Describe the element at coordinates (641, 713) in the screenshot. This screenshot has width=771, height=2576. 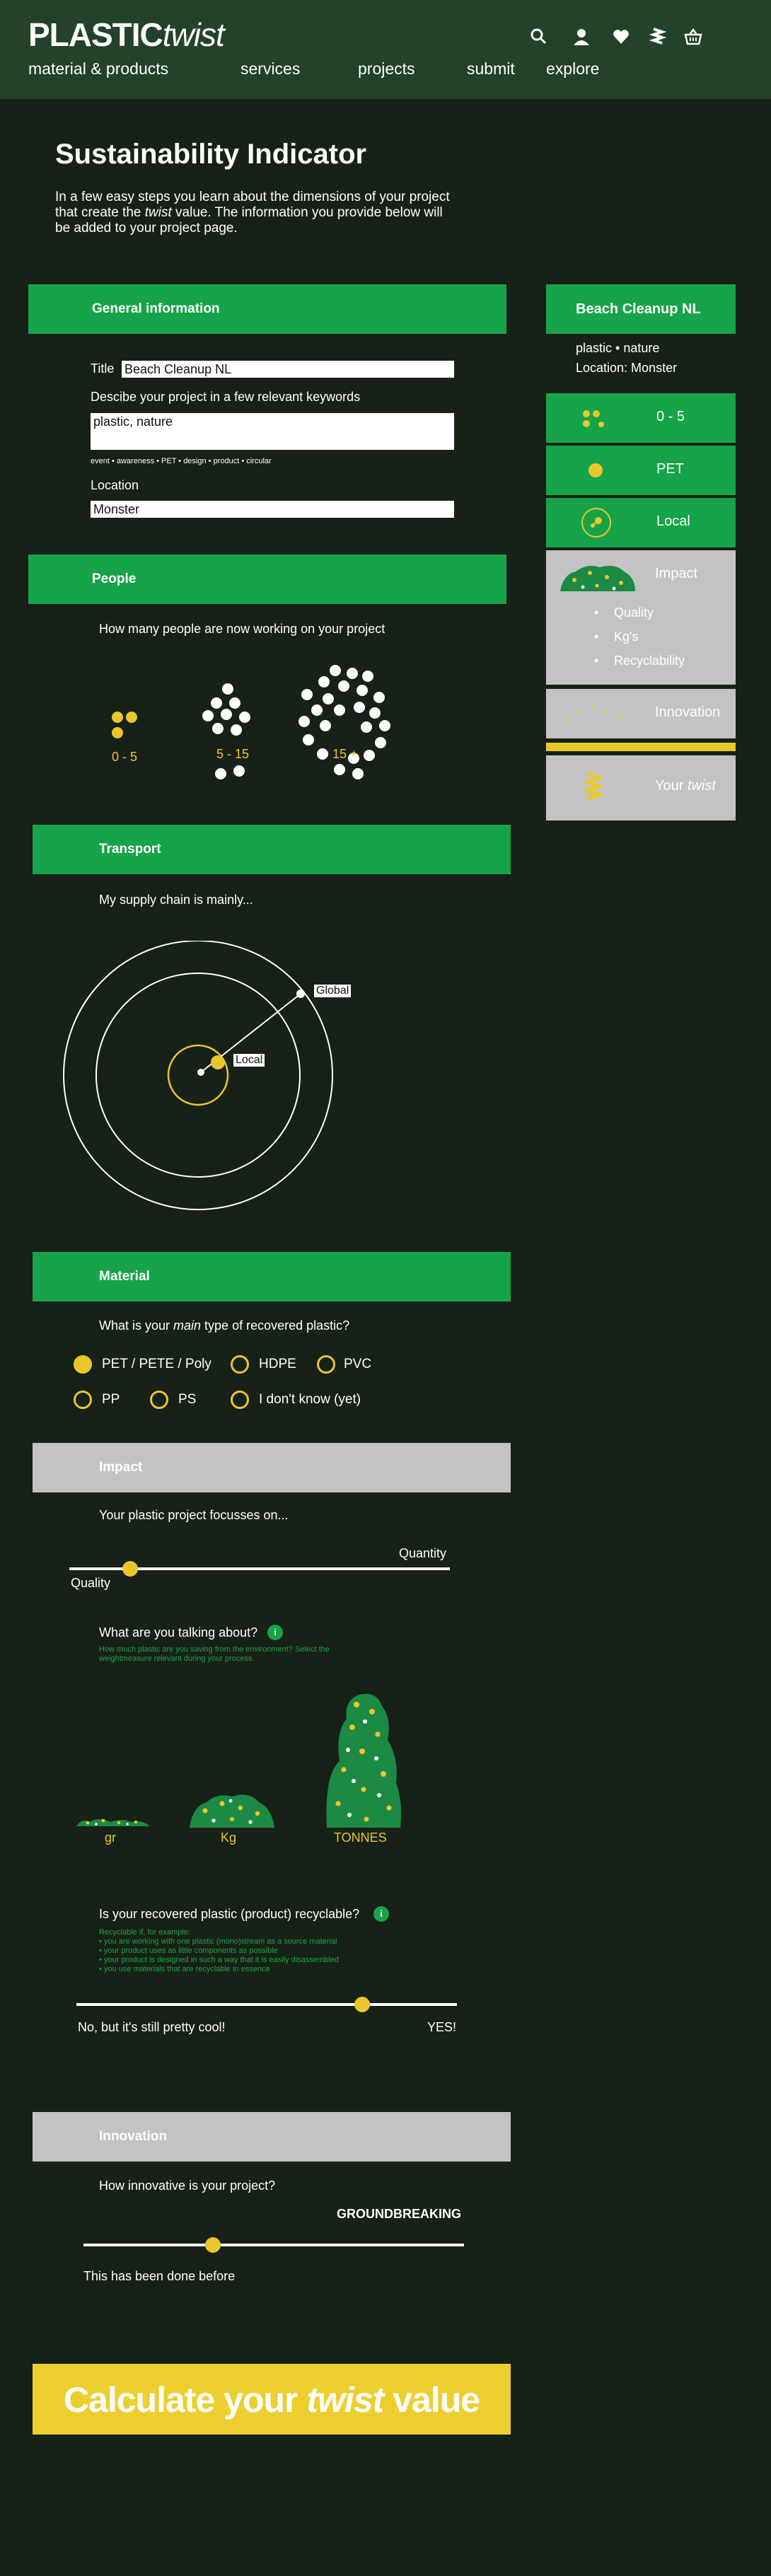
I see `sidebar-innovation: Innovation` at that location.